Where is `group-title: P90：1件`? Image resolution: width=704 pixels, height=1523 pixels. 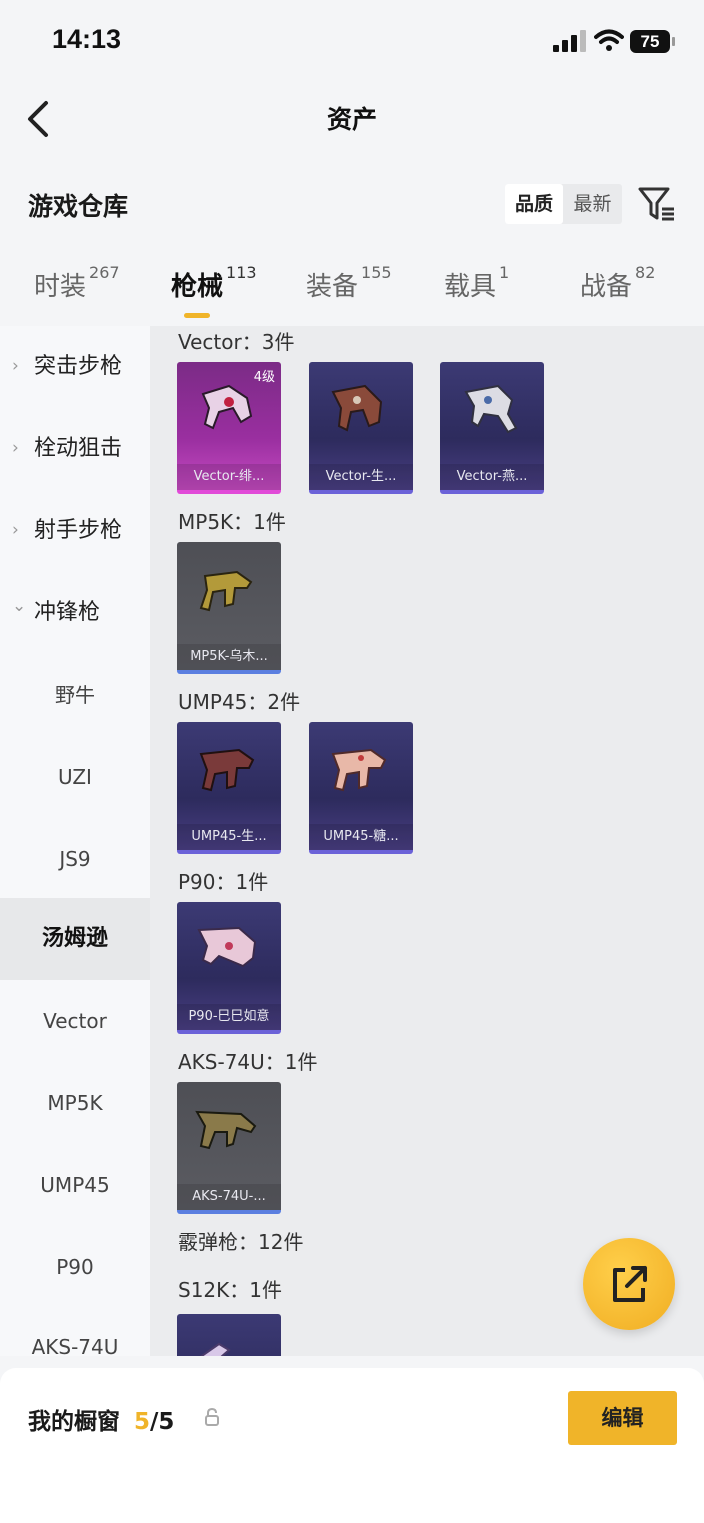
group-title: P90：1件 is located at coordinates (223, 882).